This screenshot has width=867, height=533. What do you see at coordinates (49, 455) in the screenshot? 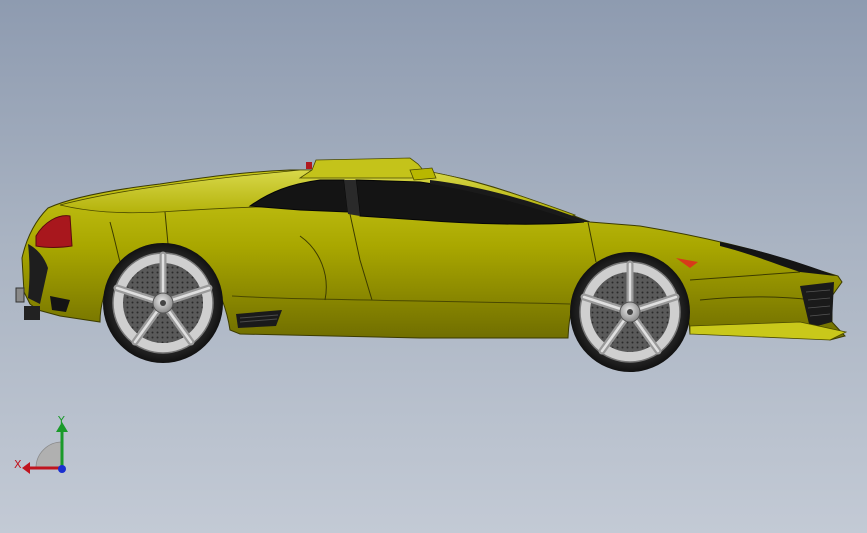
I see `triad-plane` at bounding box center [49, 455].